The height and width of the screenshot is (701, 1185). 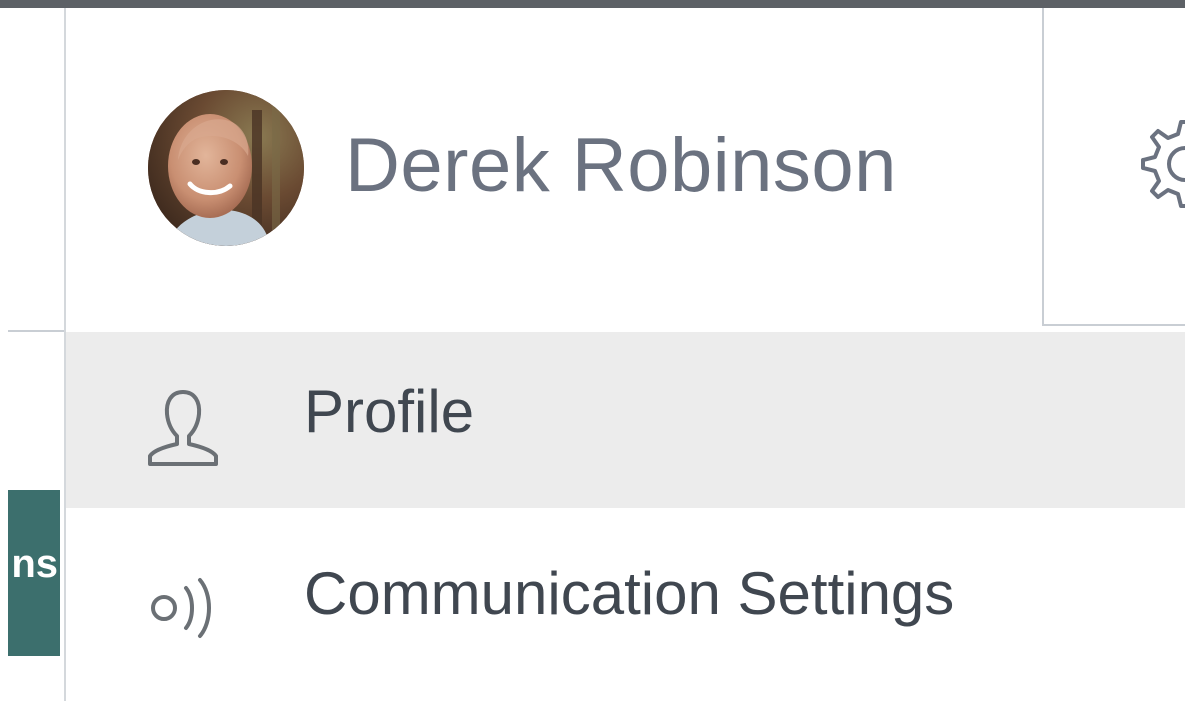 I want to click on background-button-label: ns, so click(x=34, y=564).